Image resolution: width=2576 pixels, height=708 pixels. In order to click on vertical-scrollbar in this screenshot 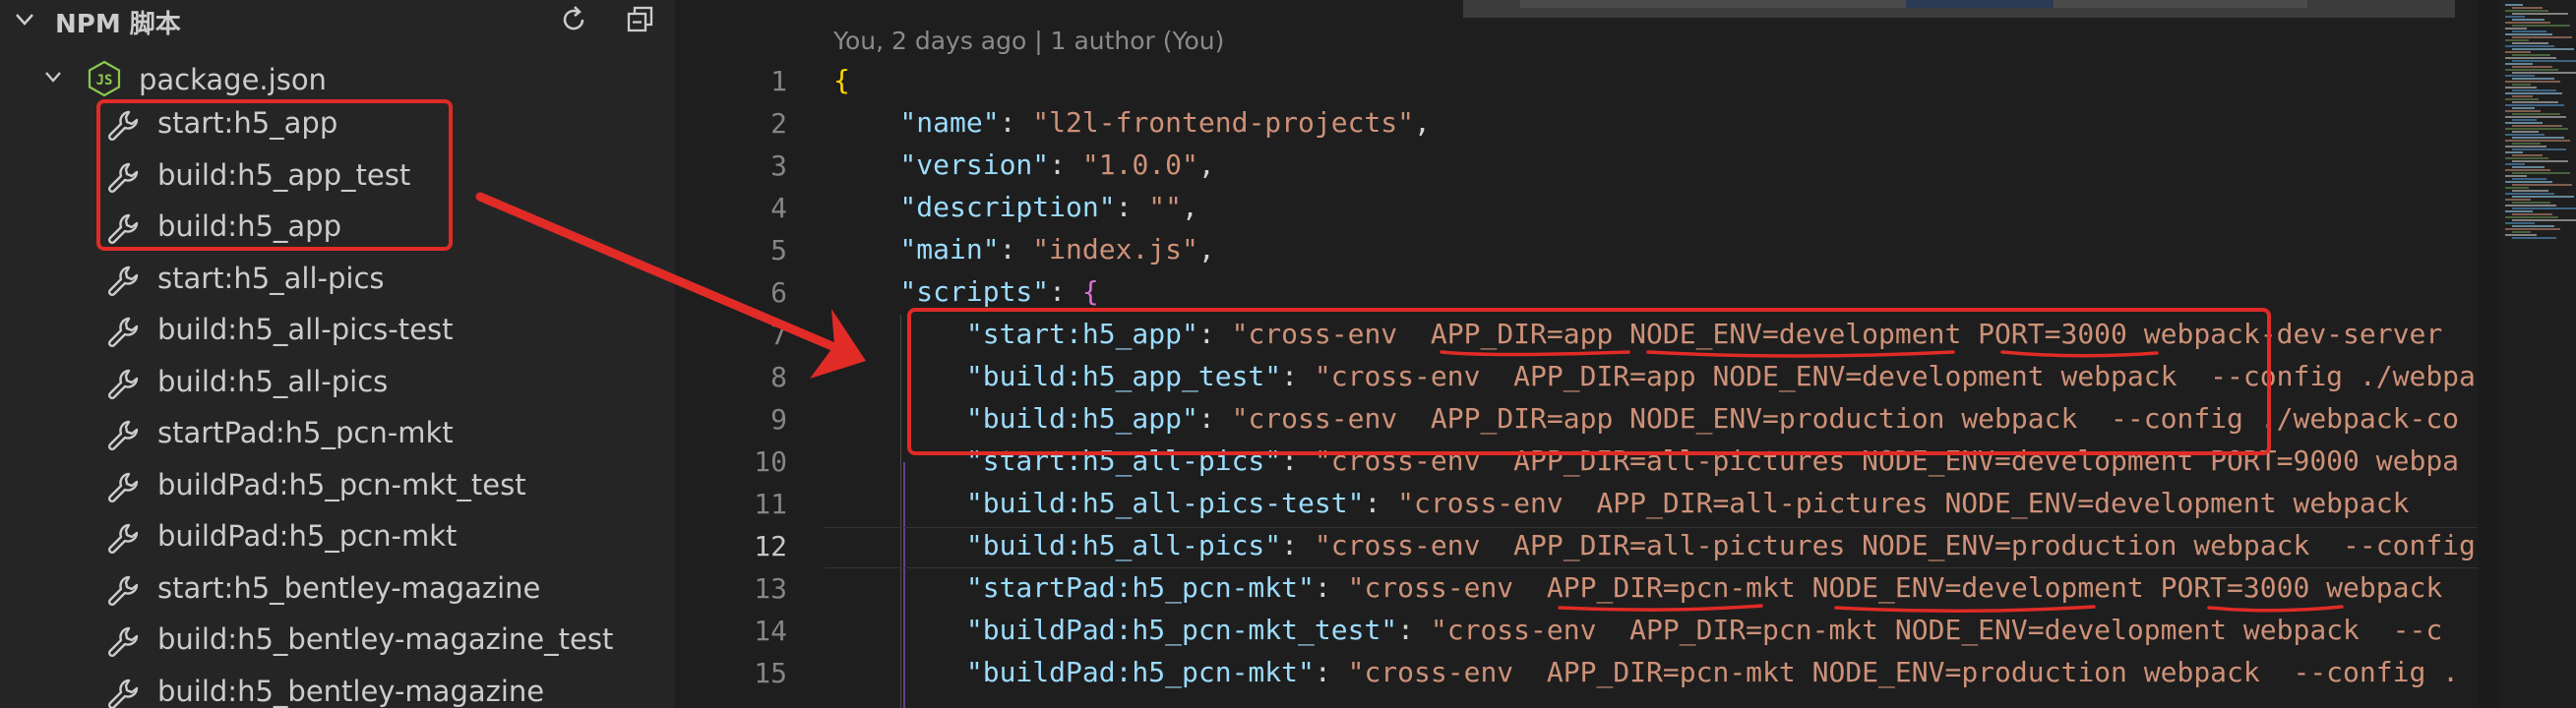, I will do `click(2488, 354)`.